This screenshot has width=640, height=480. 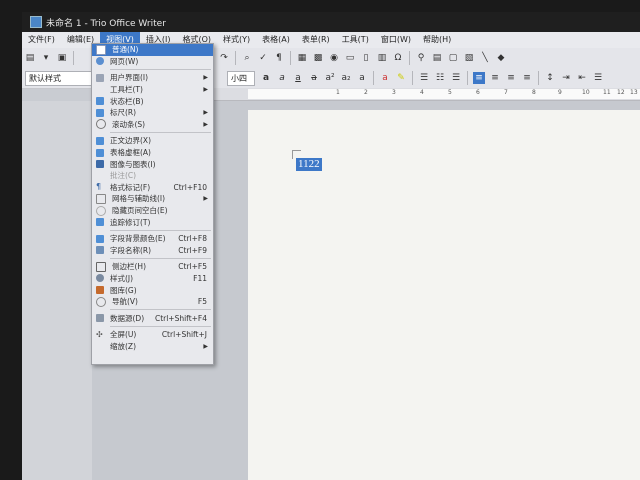 I want to click on menu-separator, so click(x=160, y=70).